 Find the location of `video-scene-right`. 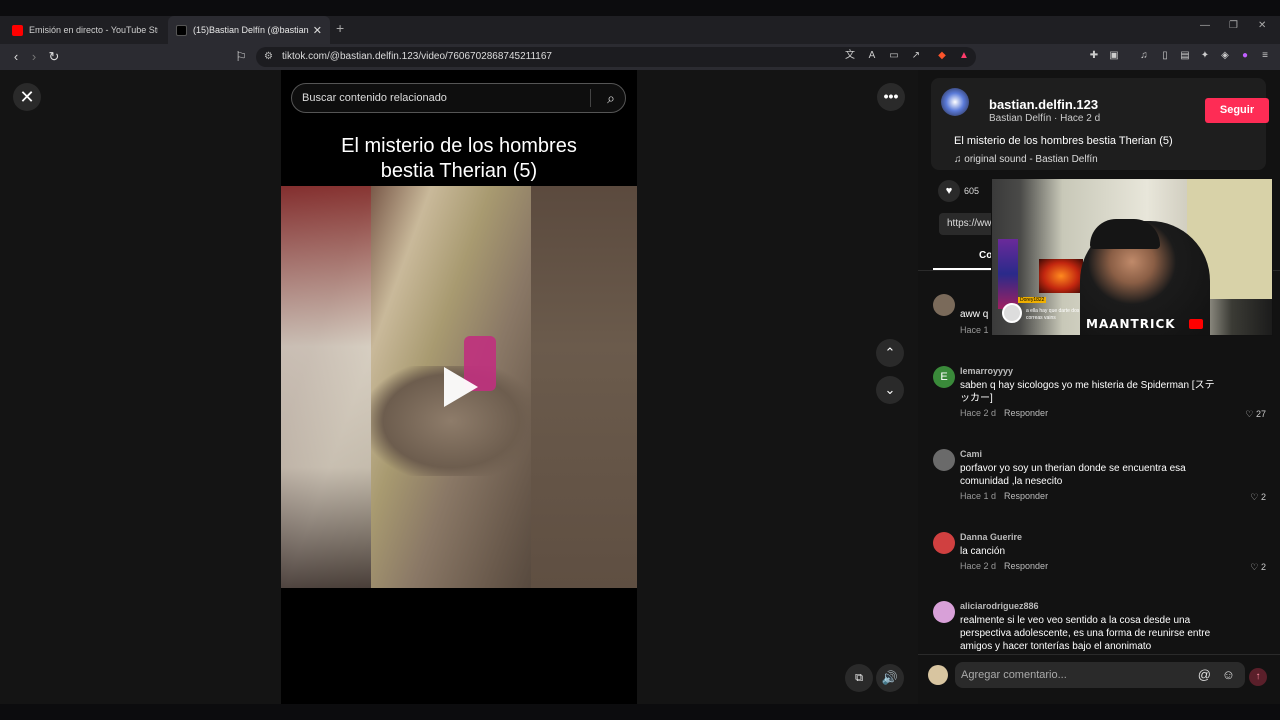

video-scene-right is located at coordinates (584, 387).